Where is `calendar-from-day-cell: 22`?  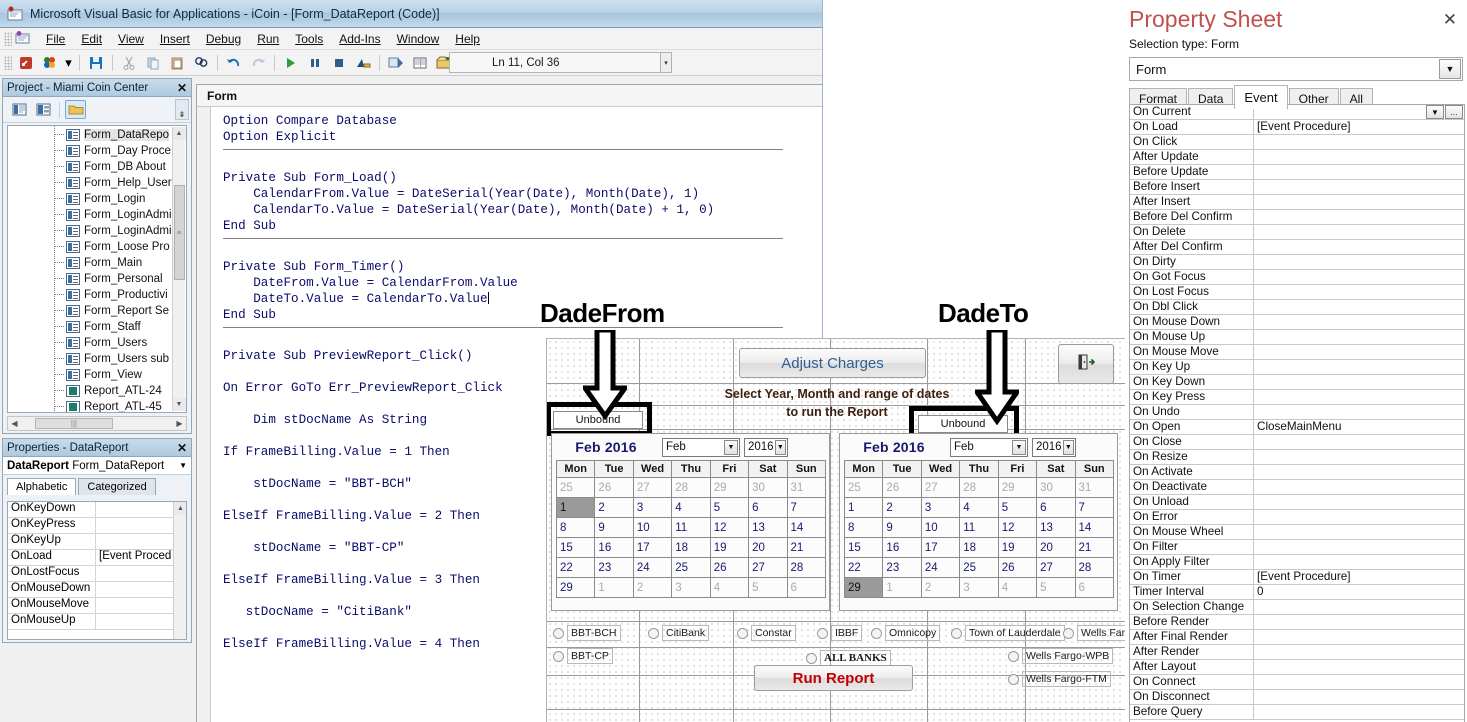 calendar-from-day-cell: 22 is located at coordinates (575, 567).